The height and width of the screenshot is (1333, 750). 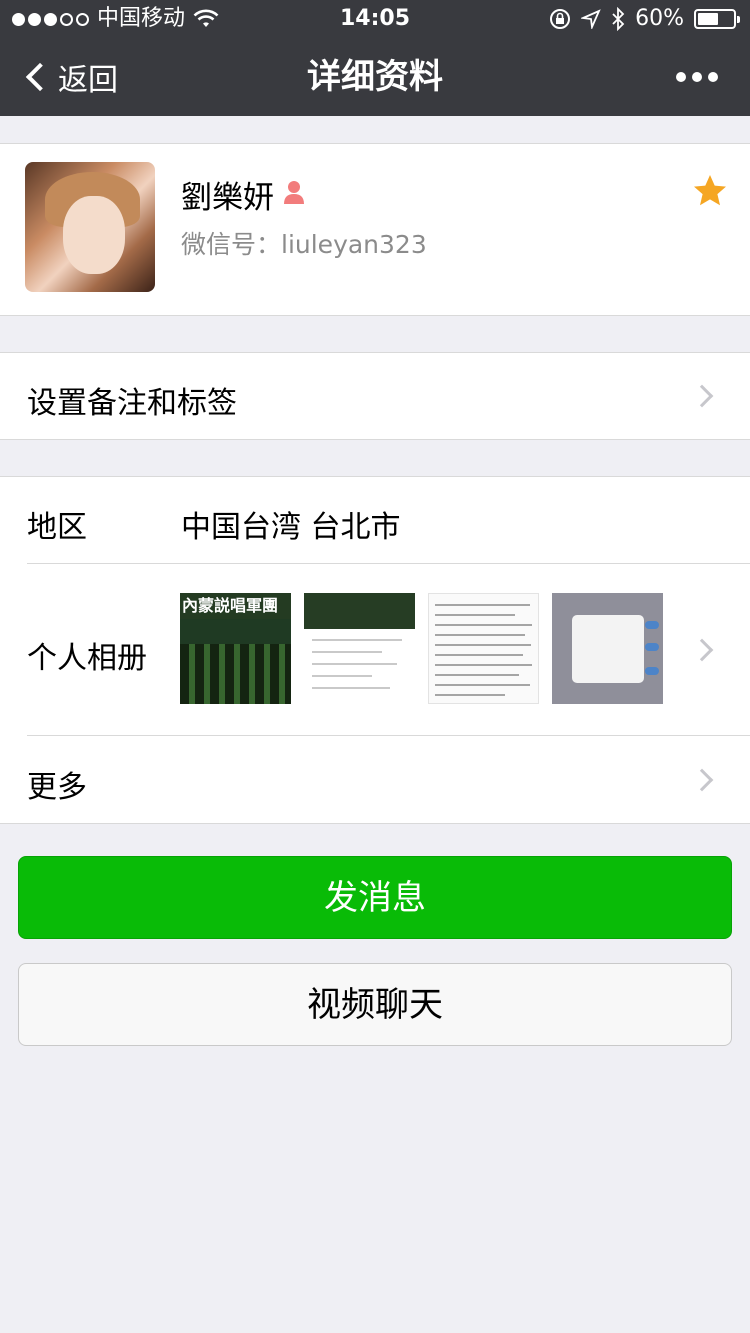 What do you see at coordinates (560, 19) in the screenshot?
I see `rotation-lock-icon` at bounding box center [560, 19].